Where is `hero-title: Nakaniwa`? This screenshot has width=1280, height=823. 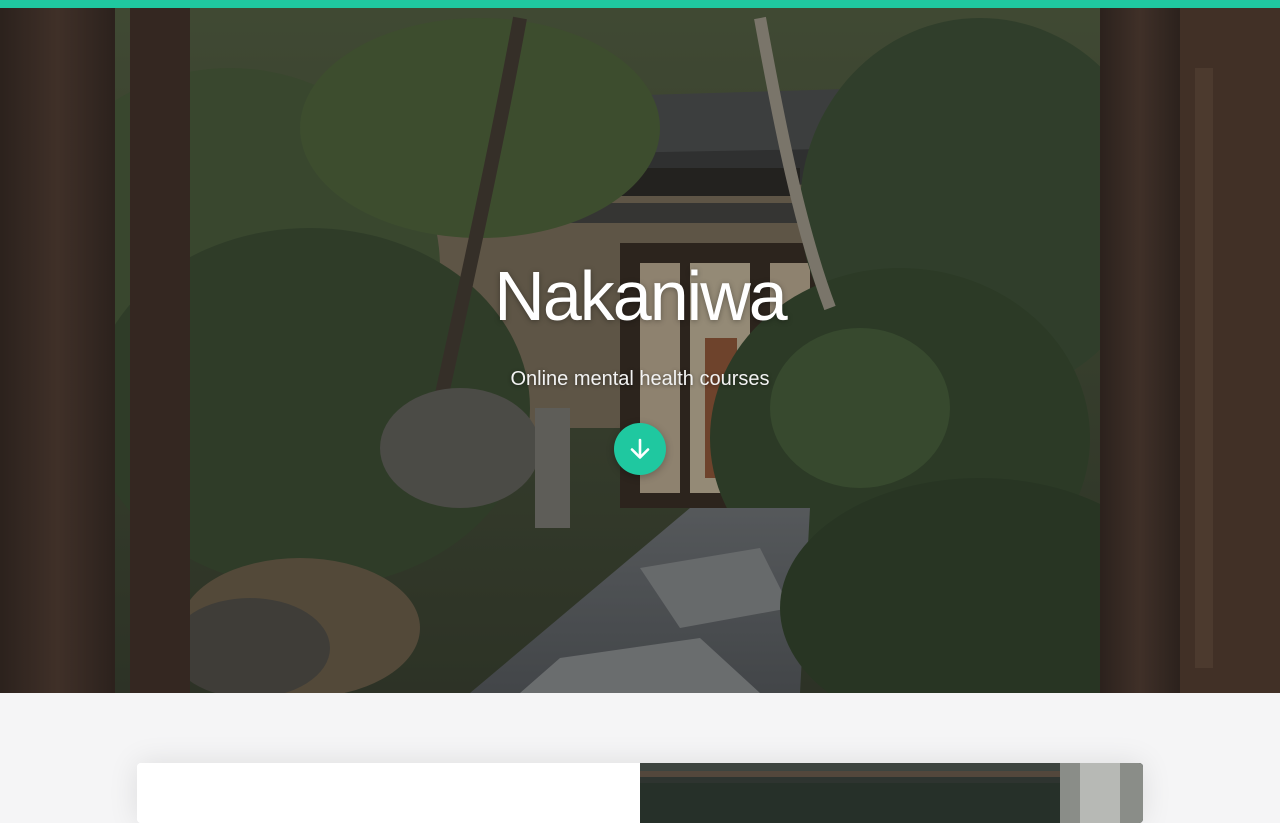 hero-title: Nakaniwa is located at coordinates (640, 296).